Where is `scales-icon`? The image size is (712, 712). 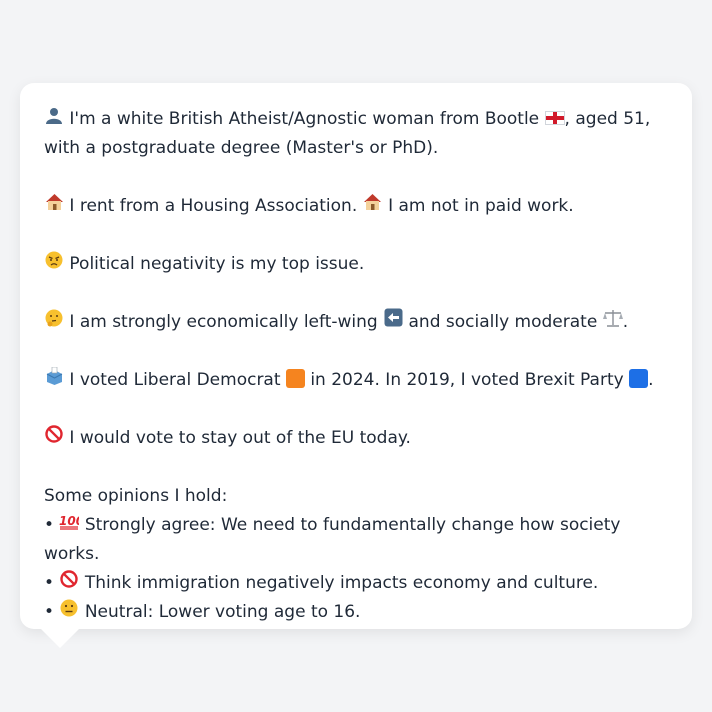 scales-icon is located at coordinates (612, 322).